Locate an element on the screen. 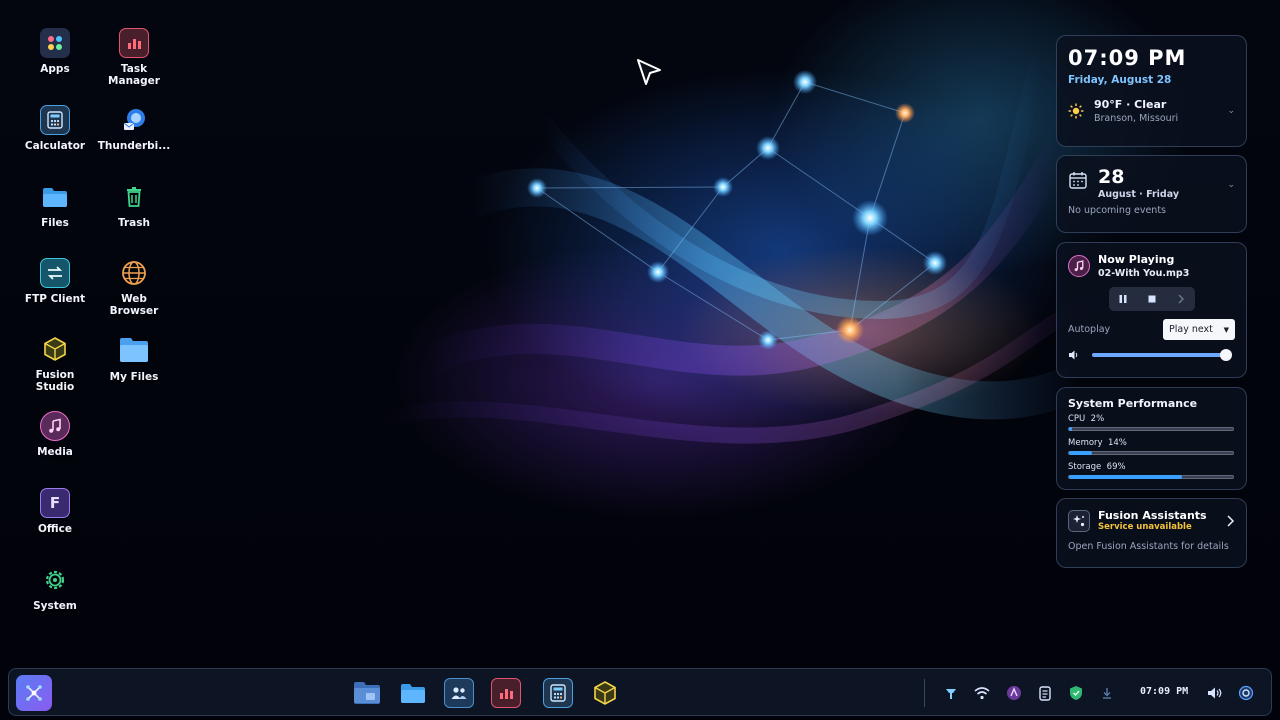  memory-bar is located at coordinates (1151, 453).